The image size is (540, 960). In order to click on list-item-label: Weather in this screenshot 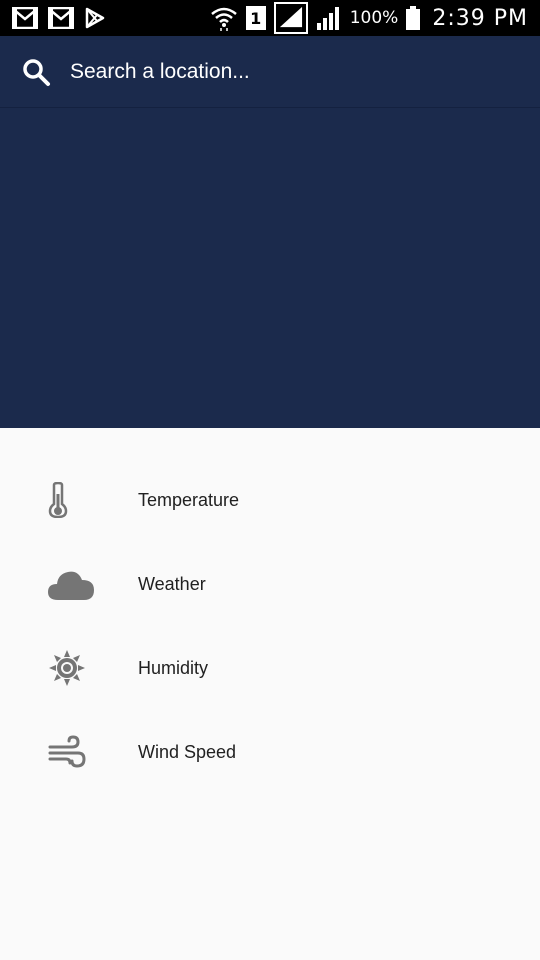, I will do `click(172, 583)`.